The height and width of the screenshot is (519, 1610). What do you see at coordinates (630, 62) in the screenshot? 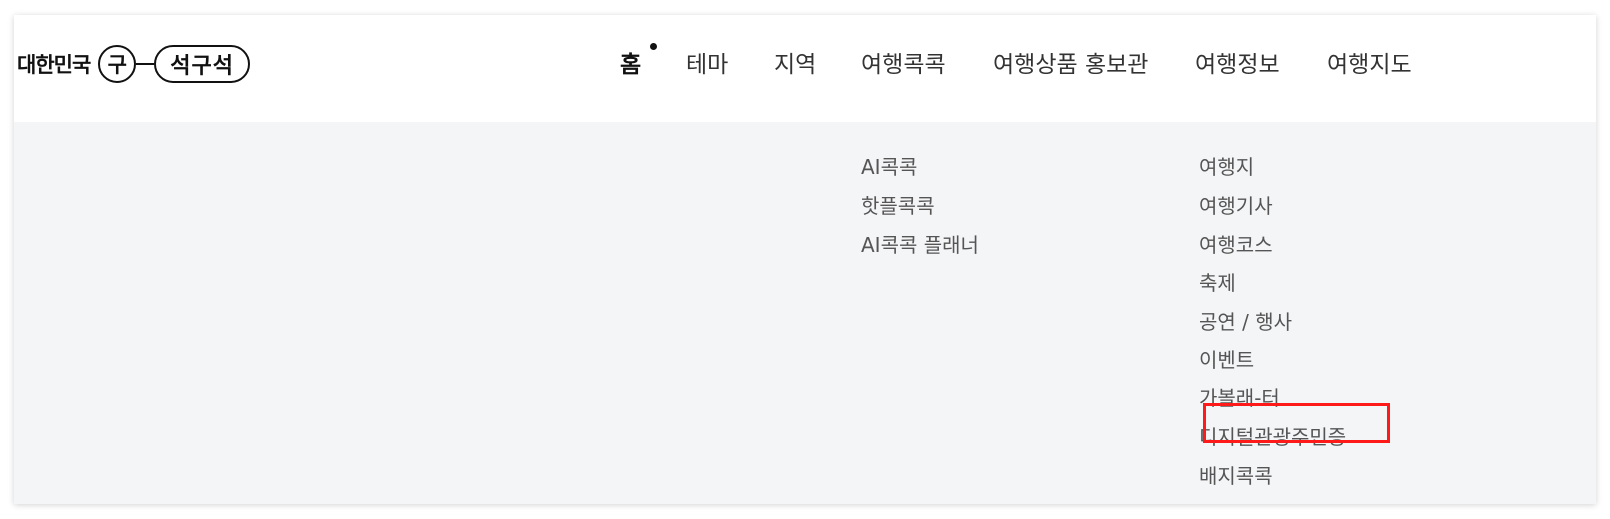
I see `nav-home: 홈` at bounding box center [630, 62].